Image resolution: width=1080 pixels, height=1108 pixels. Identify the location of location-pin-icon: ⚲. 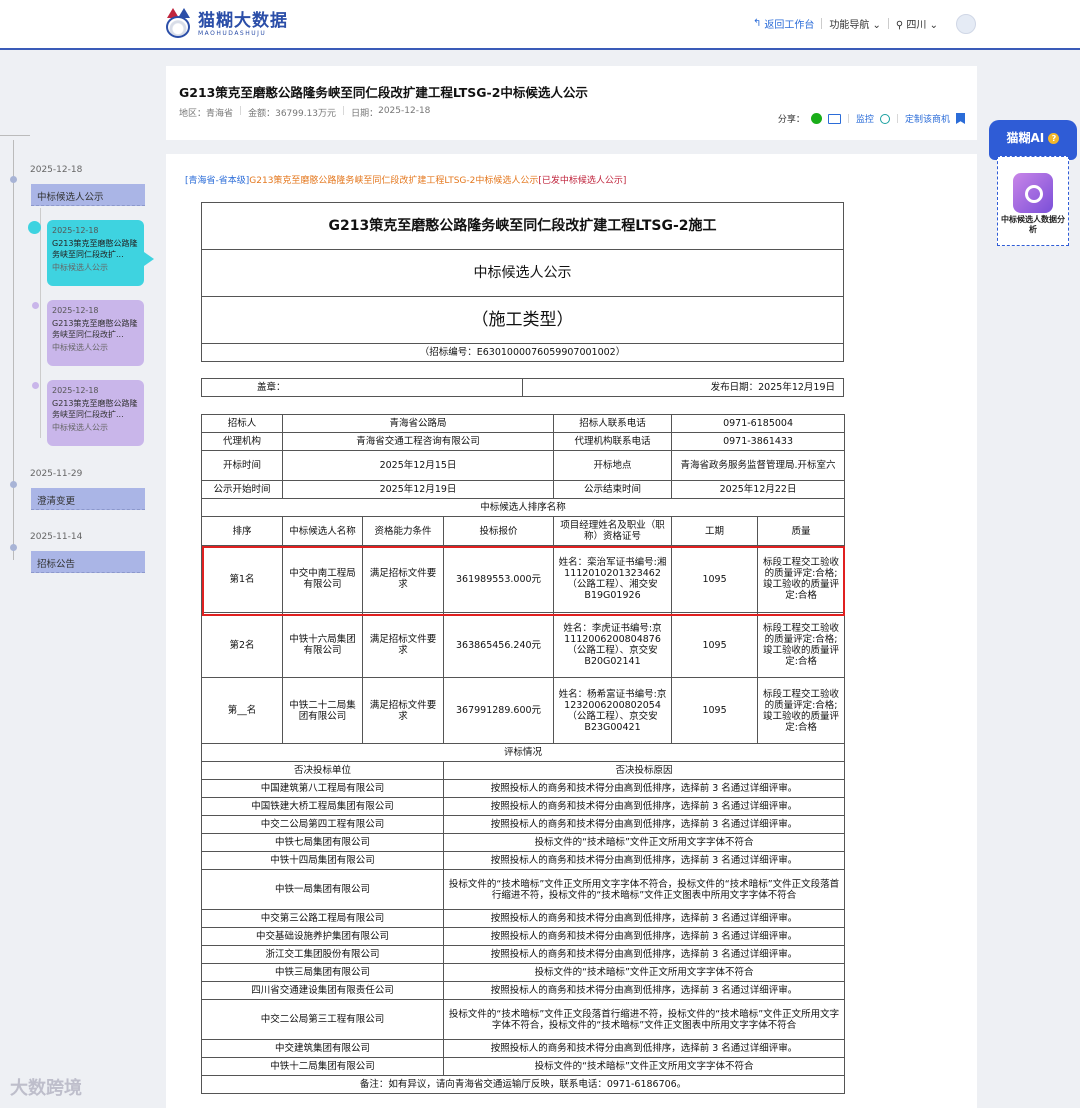
(899, 25).